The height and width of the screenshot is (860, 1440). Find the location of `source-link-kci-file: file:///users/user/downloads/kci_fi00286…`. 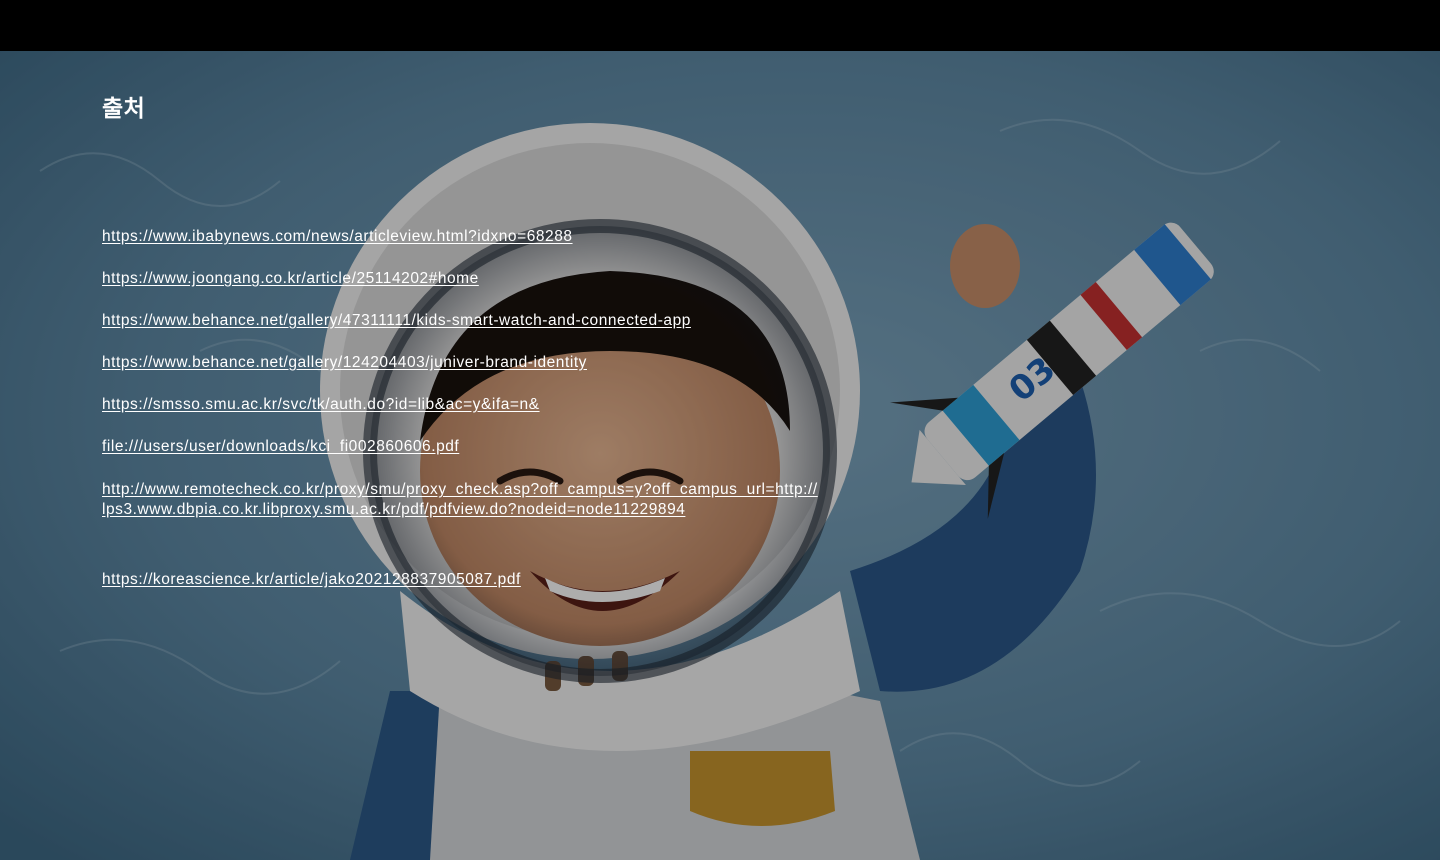

source-link-kci-file: file:///users/user/downloads/kci_fi00286… is located at coordinates (280, 447).